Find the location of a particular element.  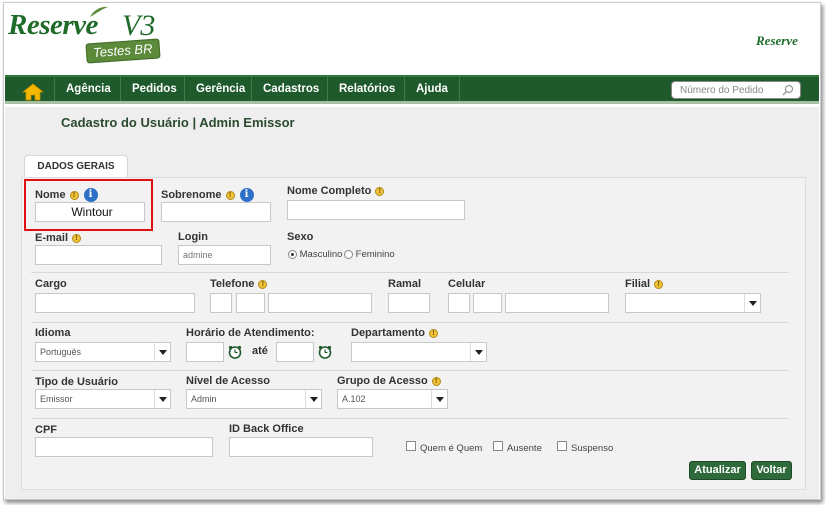

telefone-label: Telefone! is located at coordinates (239, 284).